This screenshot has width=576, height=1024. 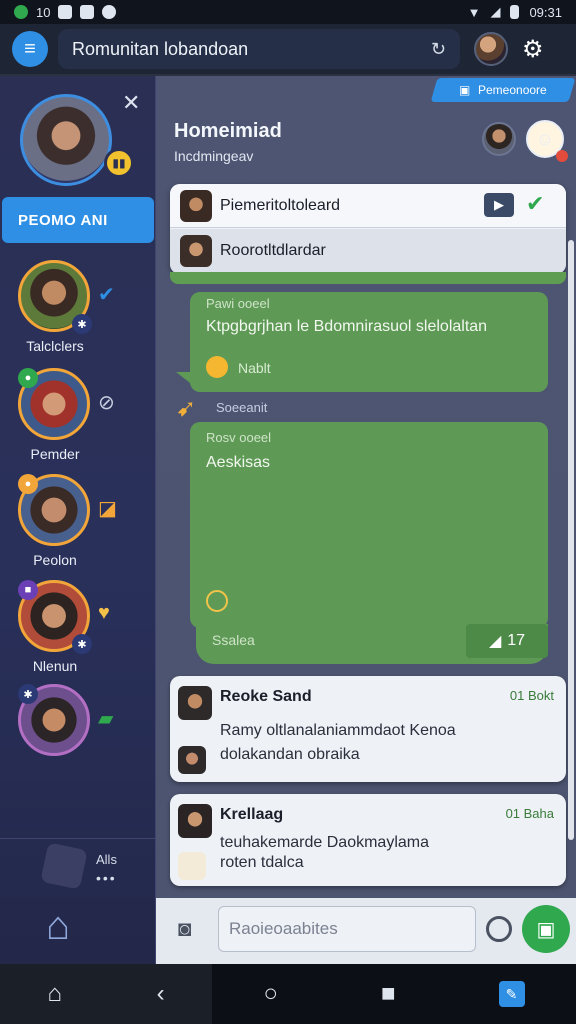 What do you see at coordinates (55, 666) in the screenshot?
I see `sidebar-item-label: Nlenun` at bounding box center [55, 666].